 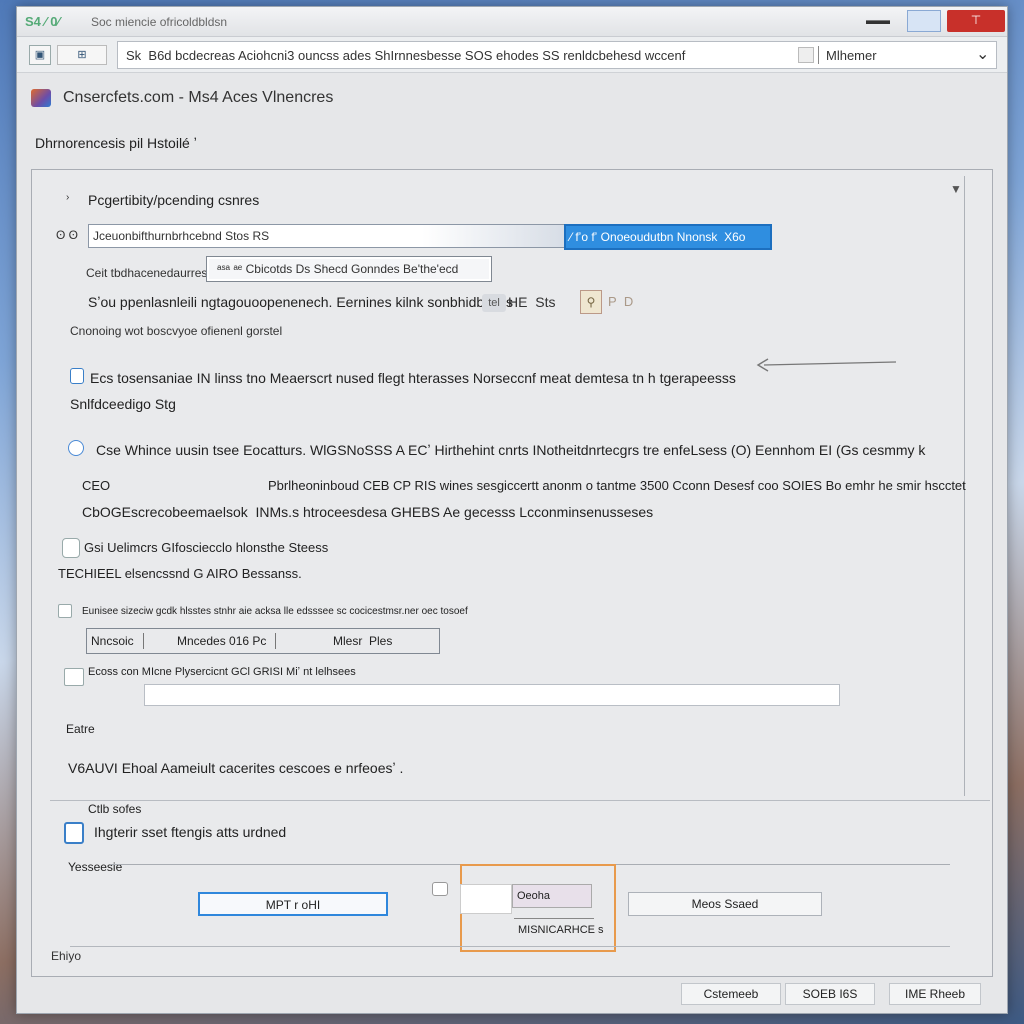 I want to click on filter-dropdown-value: ⁄ fʼo fʼ Onoeoudutbn Nnonsk X6o, so click(x=658, y=237).